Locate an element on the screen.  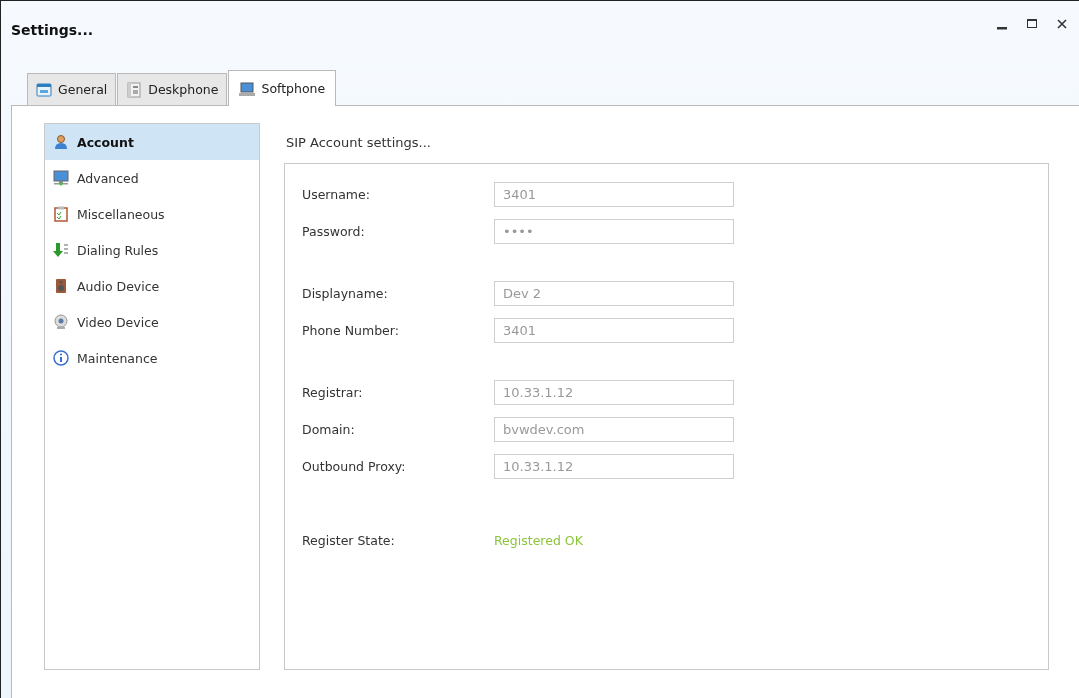
arrow-digits-icon is located at coordinates (61, 250).